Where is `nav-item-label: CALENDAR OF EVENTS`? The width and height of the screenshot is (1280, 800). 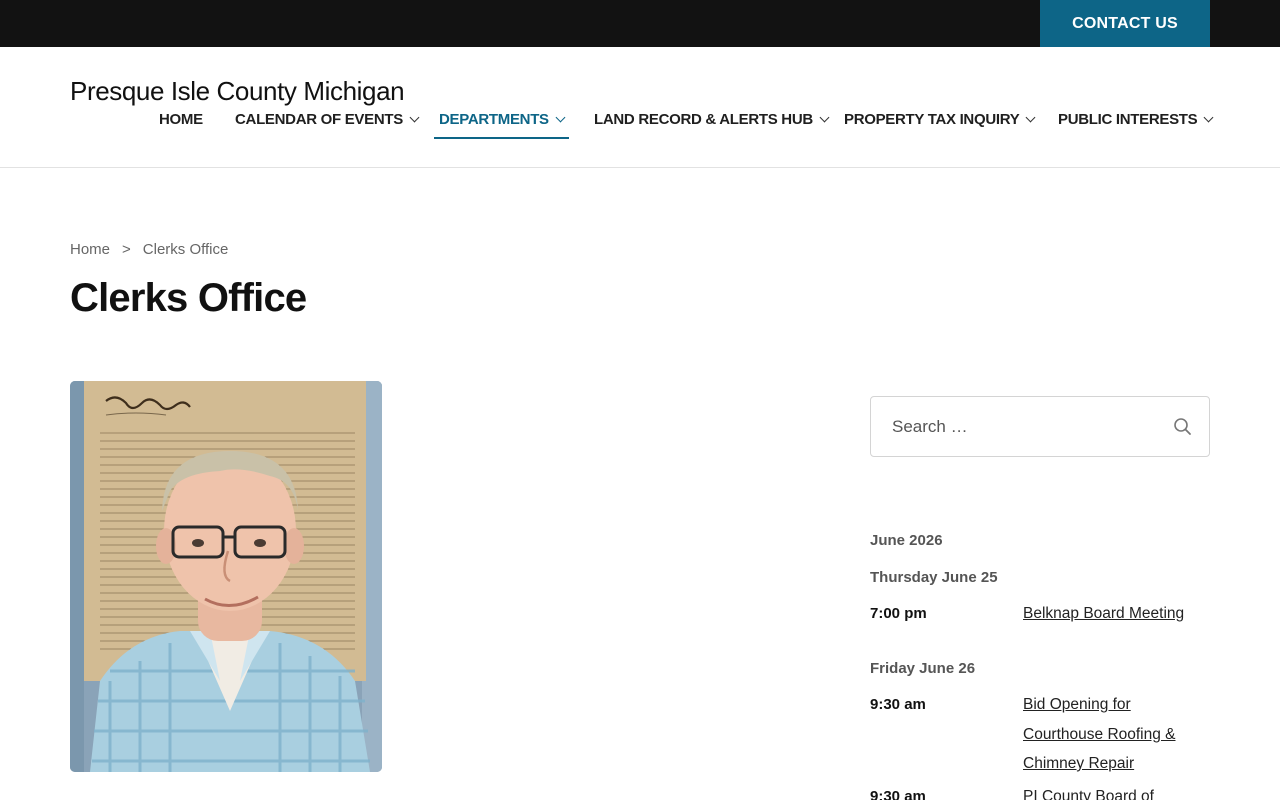 nav-item-label: CALENDAR OF EVENTS is located at coordinates (319, 119).